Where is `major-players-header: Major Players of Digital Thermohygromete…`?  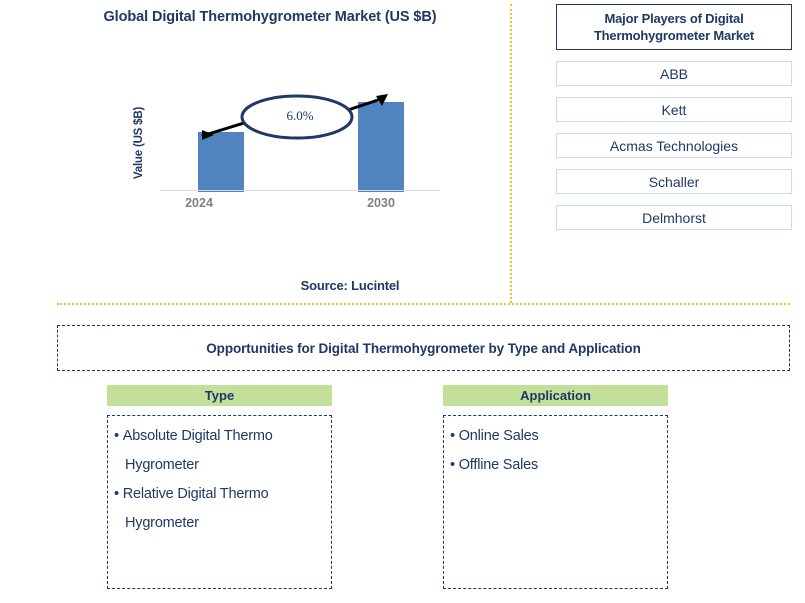 major-players-header: Major Players of Digital Thermohygromete… is located at coordinates (674, 27).